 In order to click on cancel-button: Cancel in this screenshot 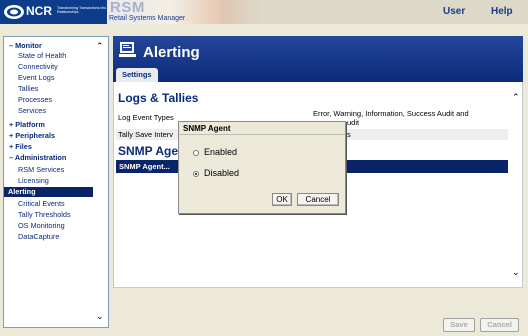, I will do `click(499, 325)`.